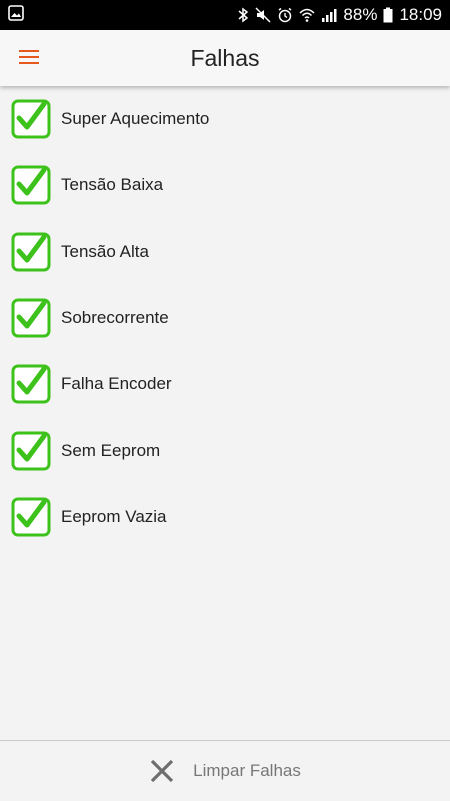  I want to click on fault-item: Sobrecorrente, so click(225, 318).